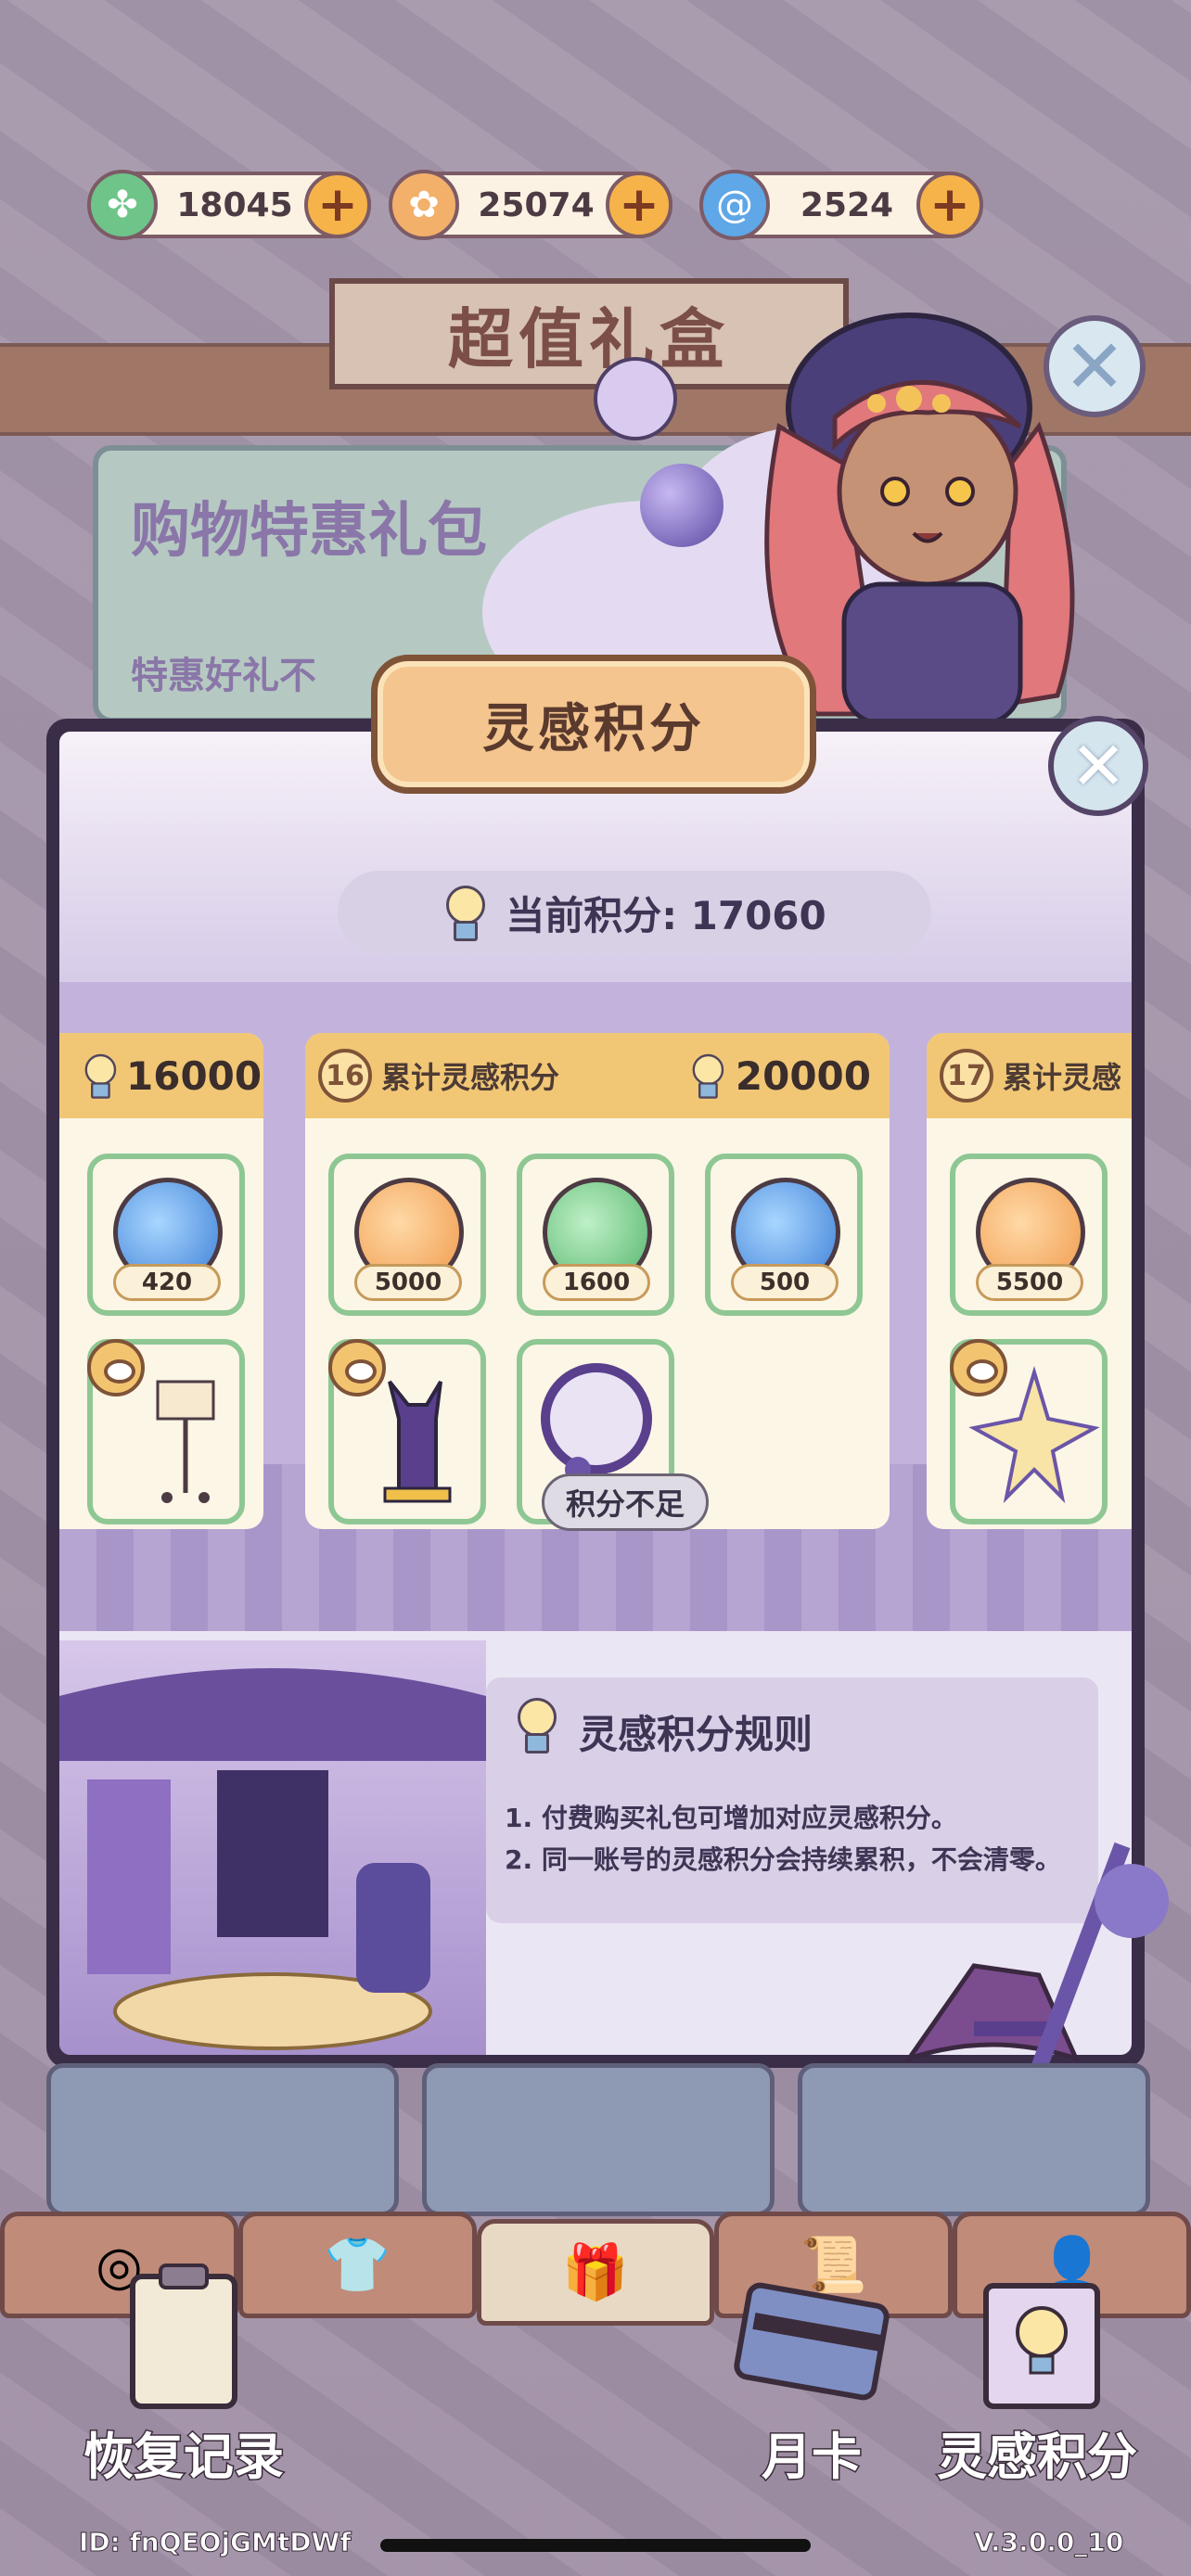  I want to click on currency-clover: ✤ 18045 +, so click(229, 205).